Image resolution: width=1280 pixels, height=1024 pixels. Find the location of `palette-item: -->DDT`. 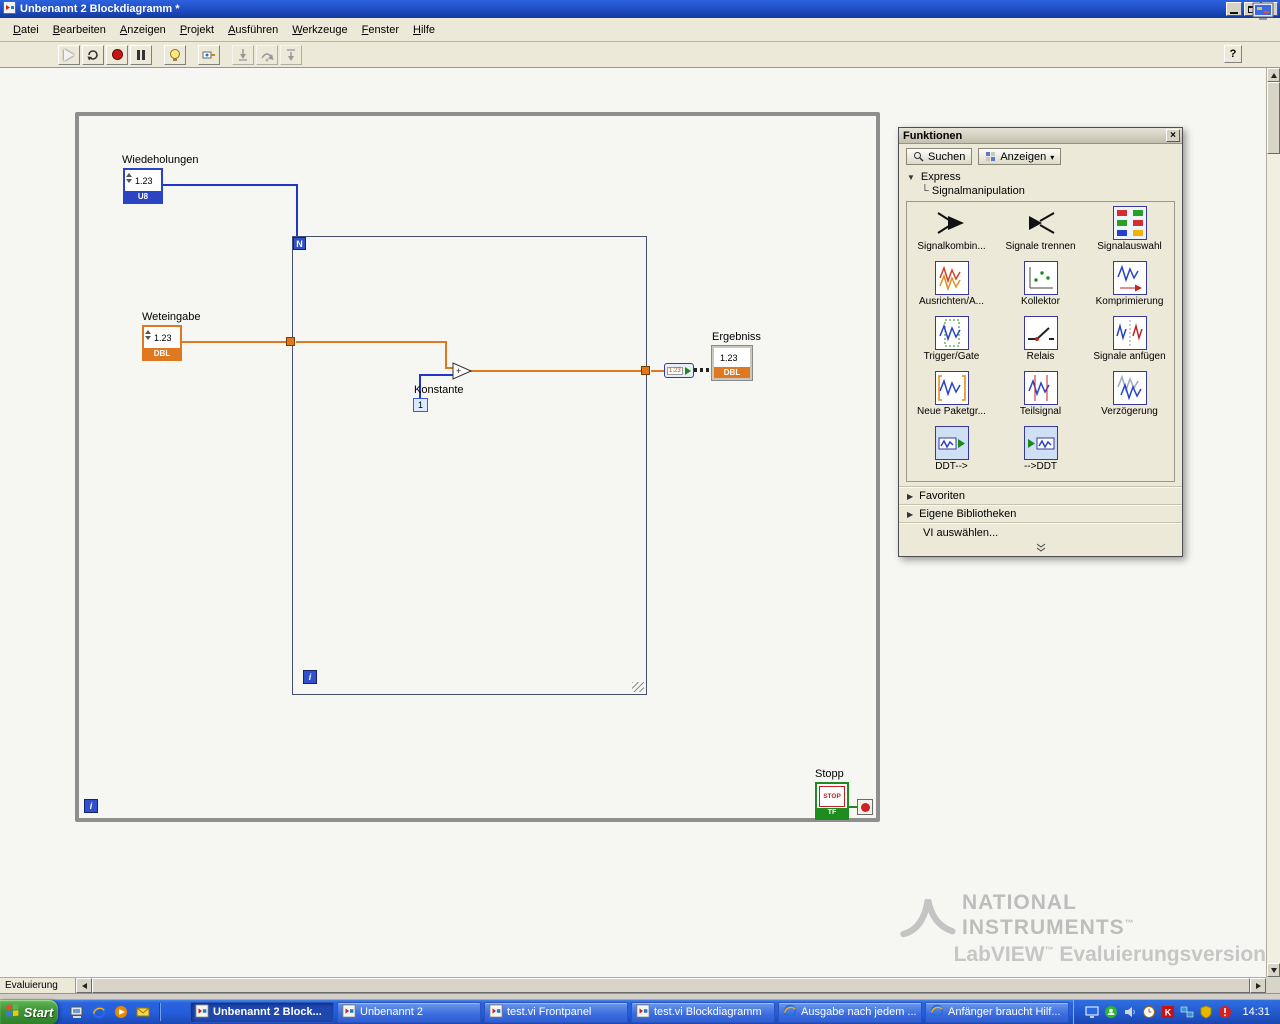

palette-item: -->DDT is located at coordinates (1040, 452).